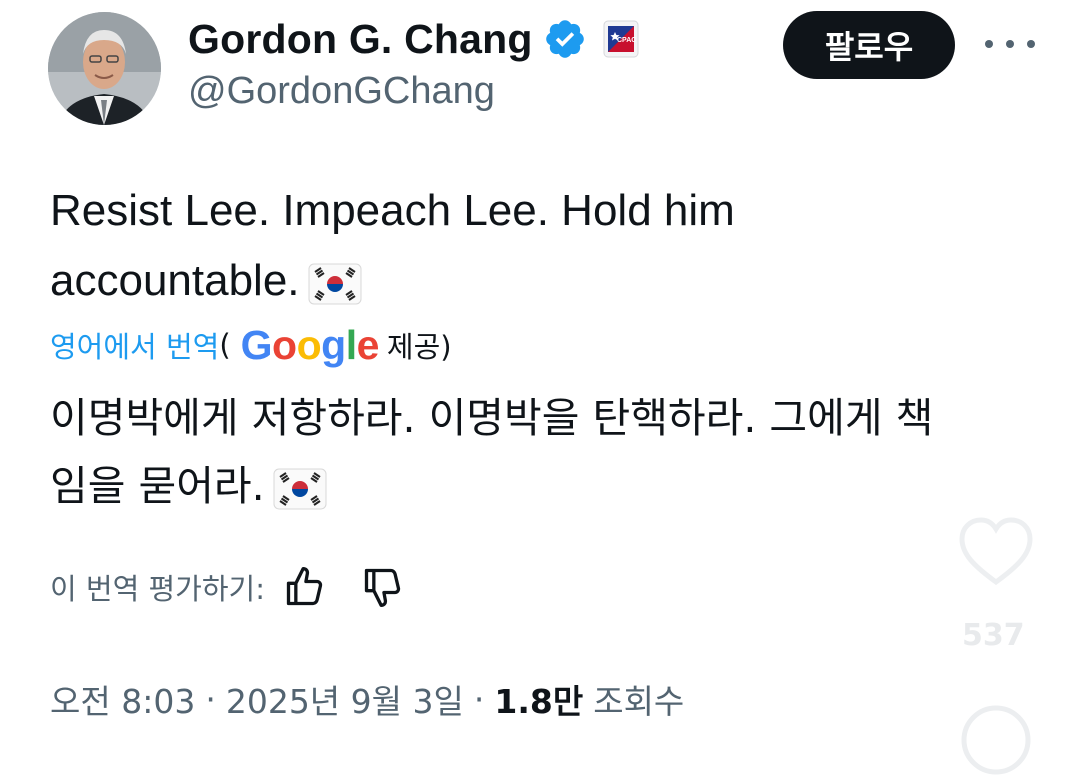 This screenshot has height=780, width=1079. I want to click on thumbs-down-icon, so click(383, 587).